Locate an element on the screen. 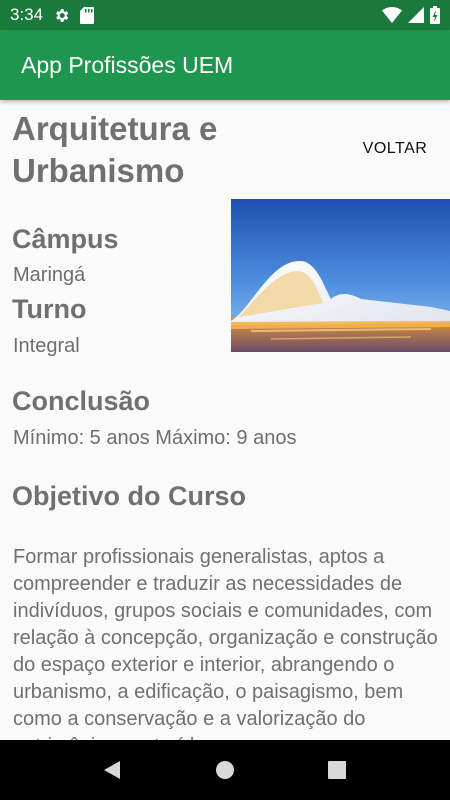 This screenshot has height=800, width=450. cell-signal-icon is located at coordinates (416, 15).